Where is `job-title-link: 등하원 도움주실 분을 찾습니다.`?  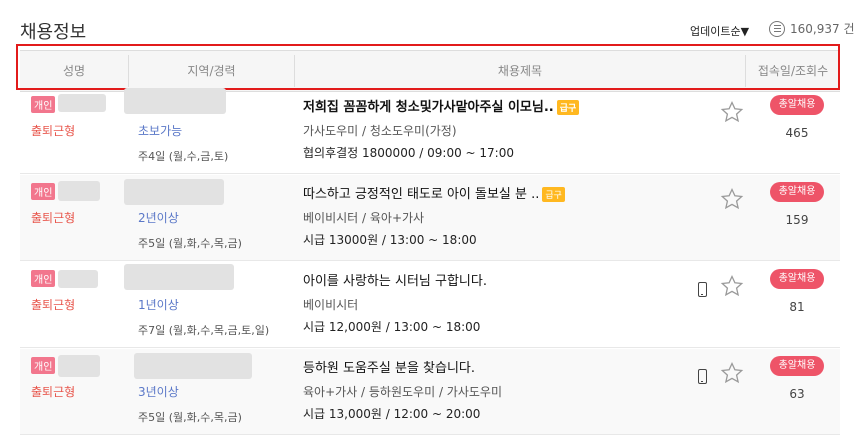
job-title-link: 등하원 도움주실 분을 찾습니다. is located at coordinates (389, 366).